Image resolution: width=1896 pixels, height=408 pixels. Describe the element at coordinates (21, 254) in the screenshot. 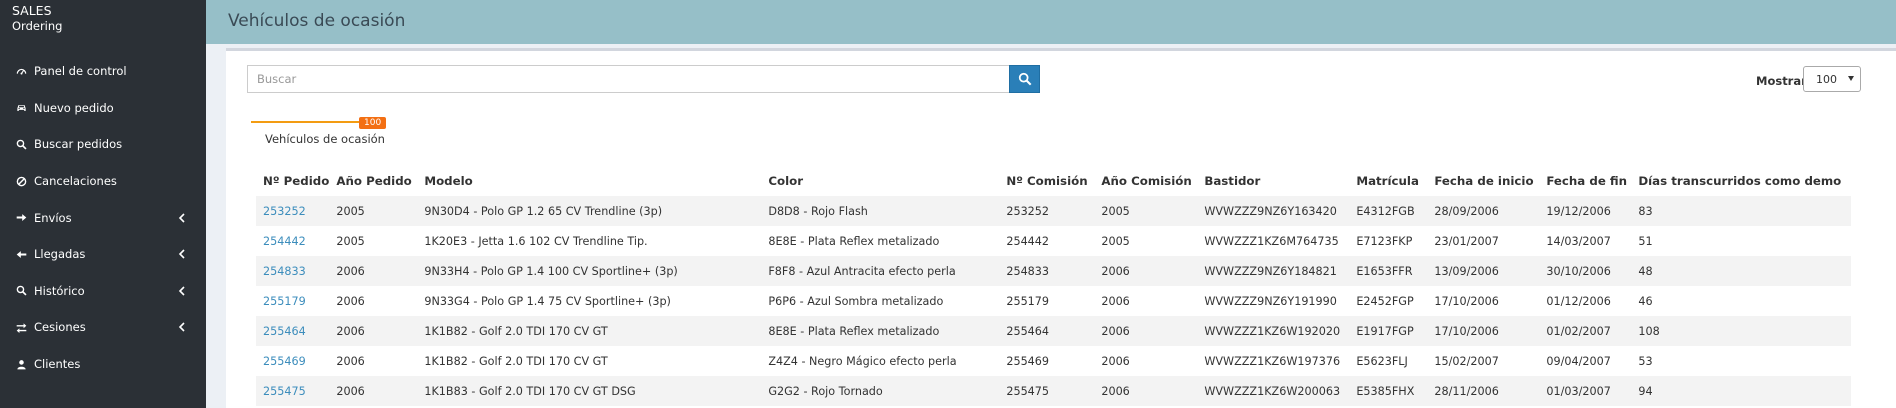

I see `arrow-left-icon` at that location.